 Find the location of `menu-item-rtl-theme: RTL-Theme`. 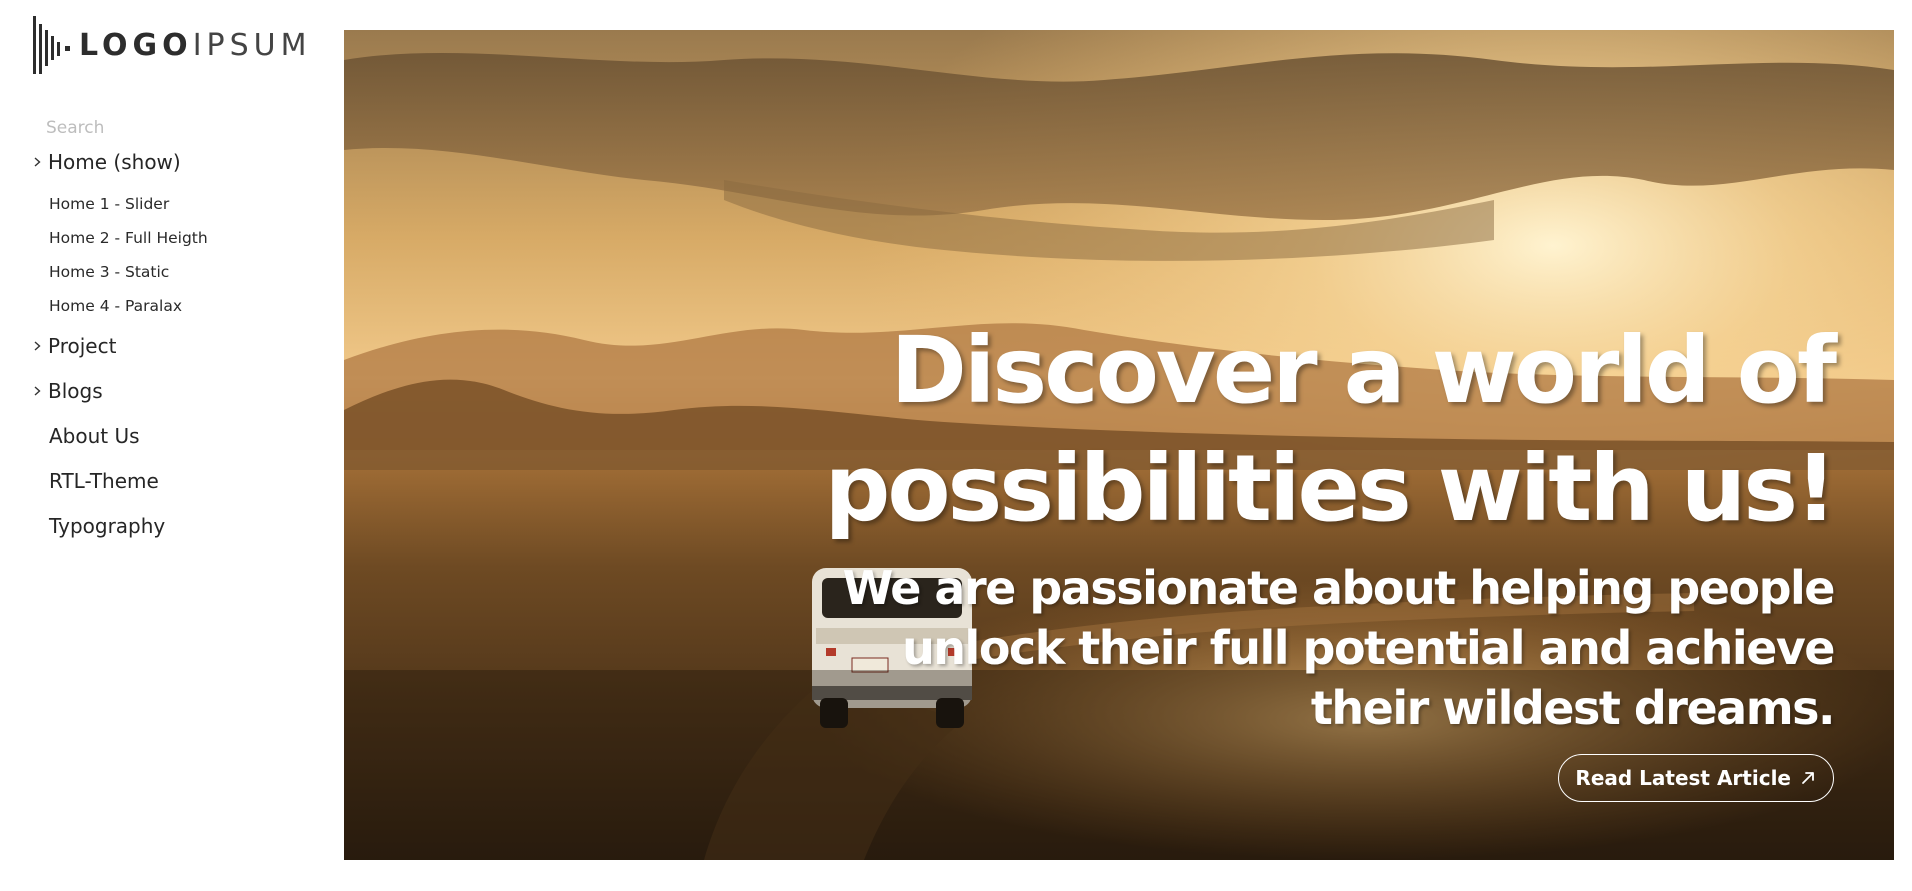

menu-item-rtl-theme: RTL-Theme is located at coordinates (104, 481).